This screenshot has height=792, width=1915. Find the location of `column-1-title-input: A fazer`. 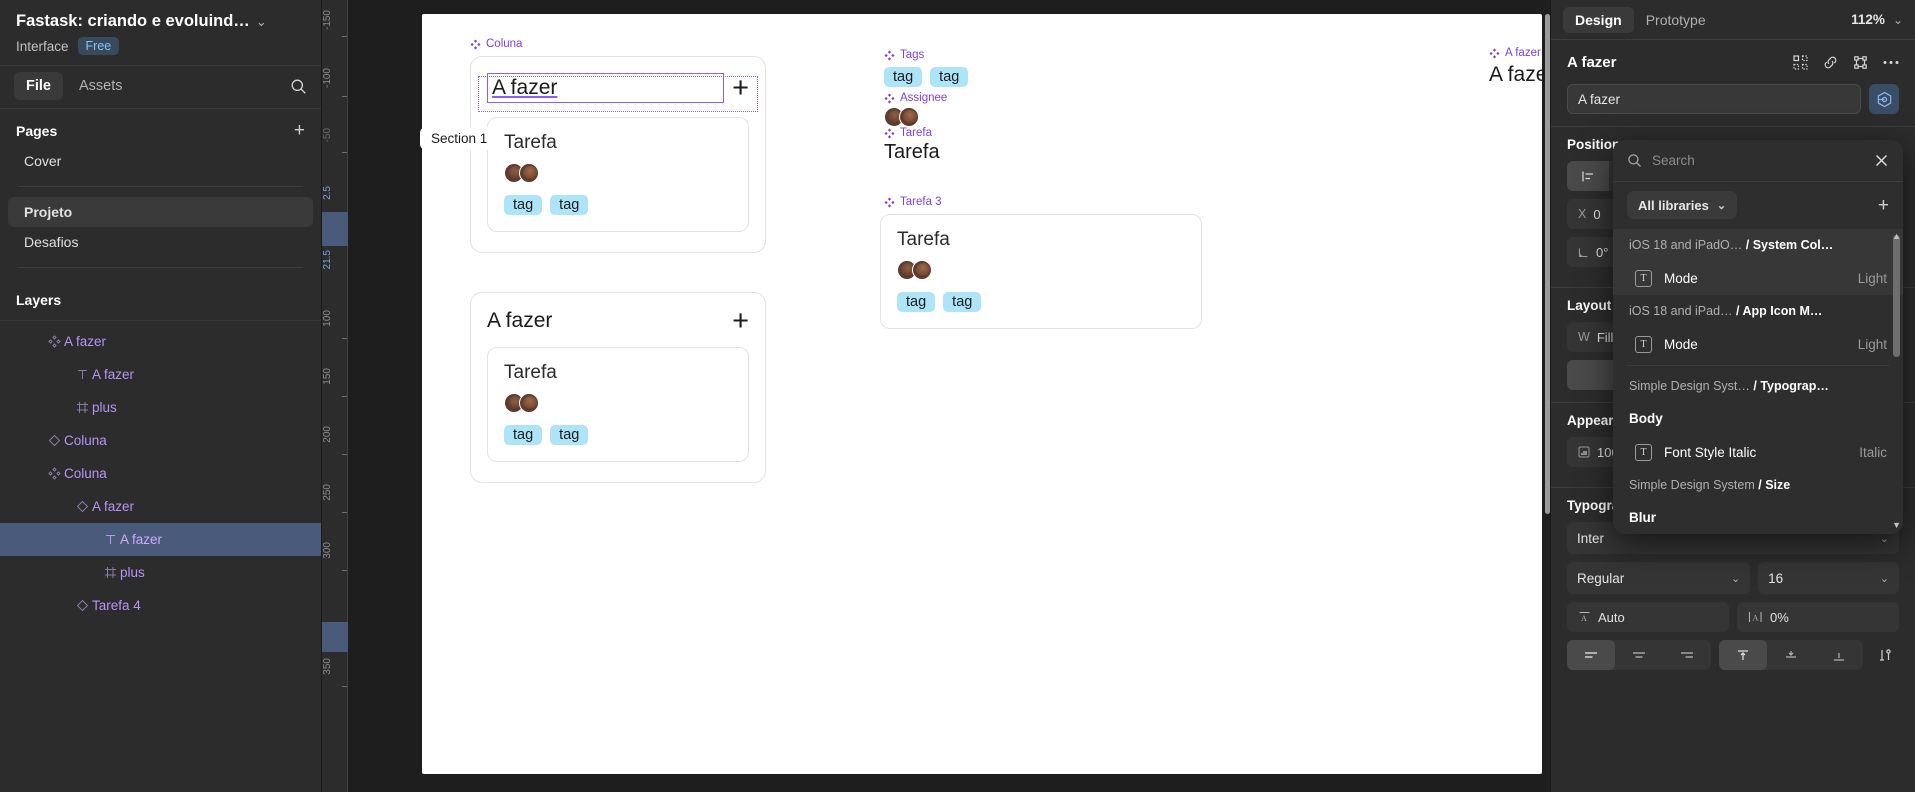

column-1-title-input: A fazer is located at coordinates (606, 88).